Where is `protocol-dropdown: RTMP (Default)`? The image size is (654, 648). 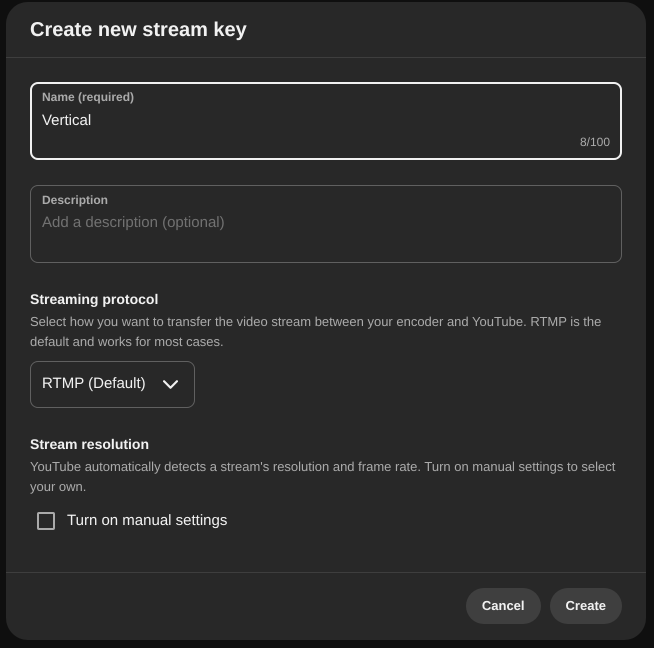 protocol-dropdown: RTMP (Default) is located at coordinates (112, 384).